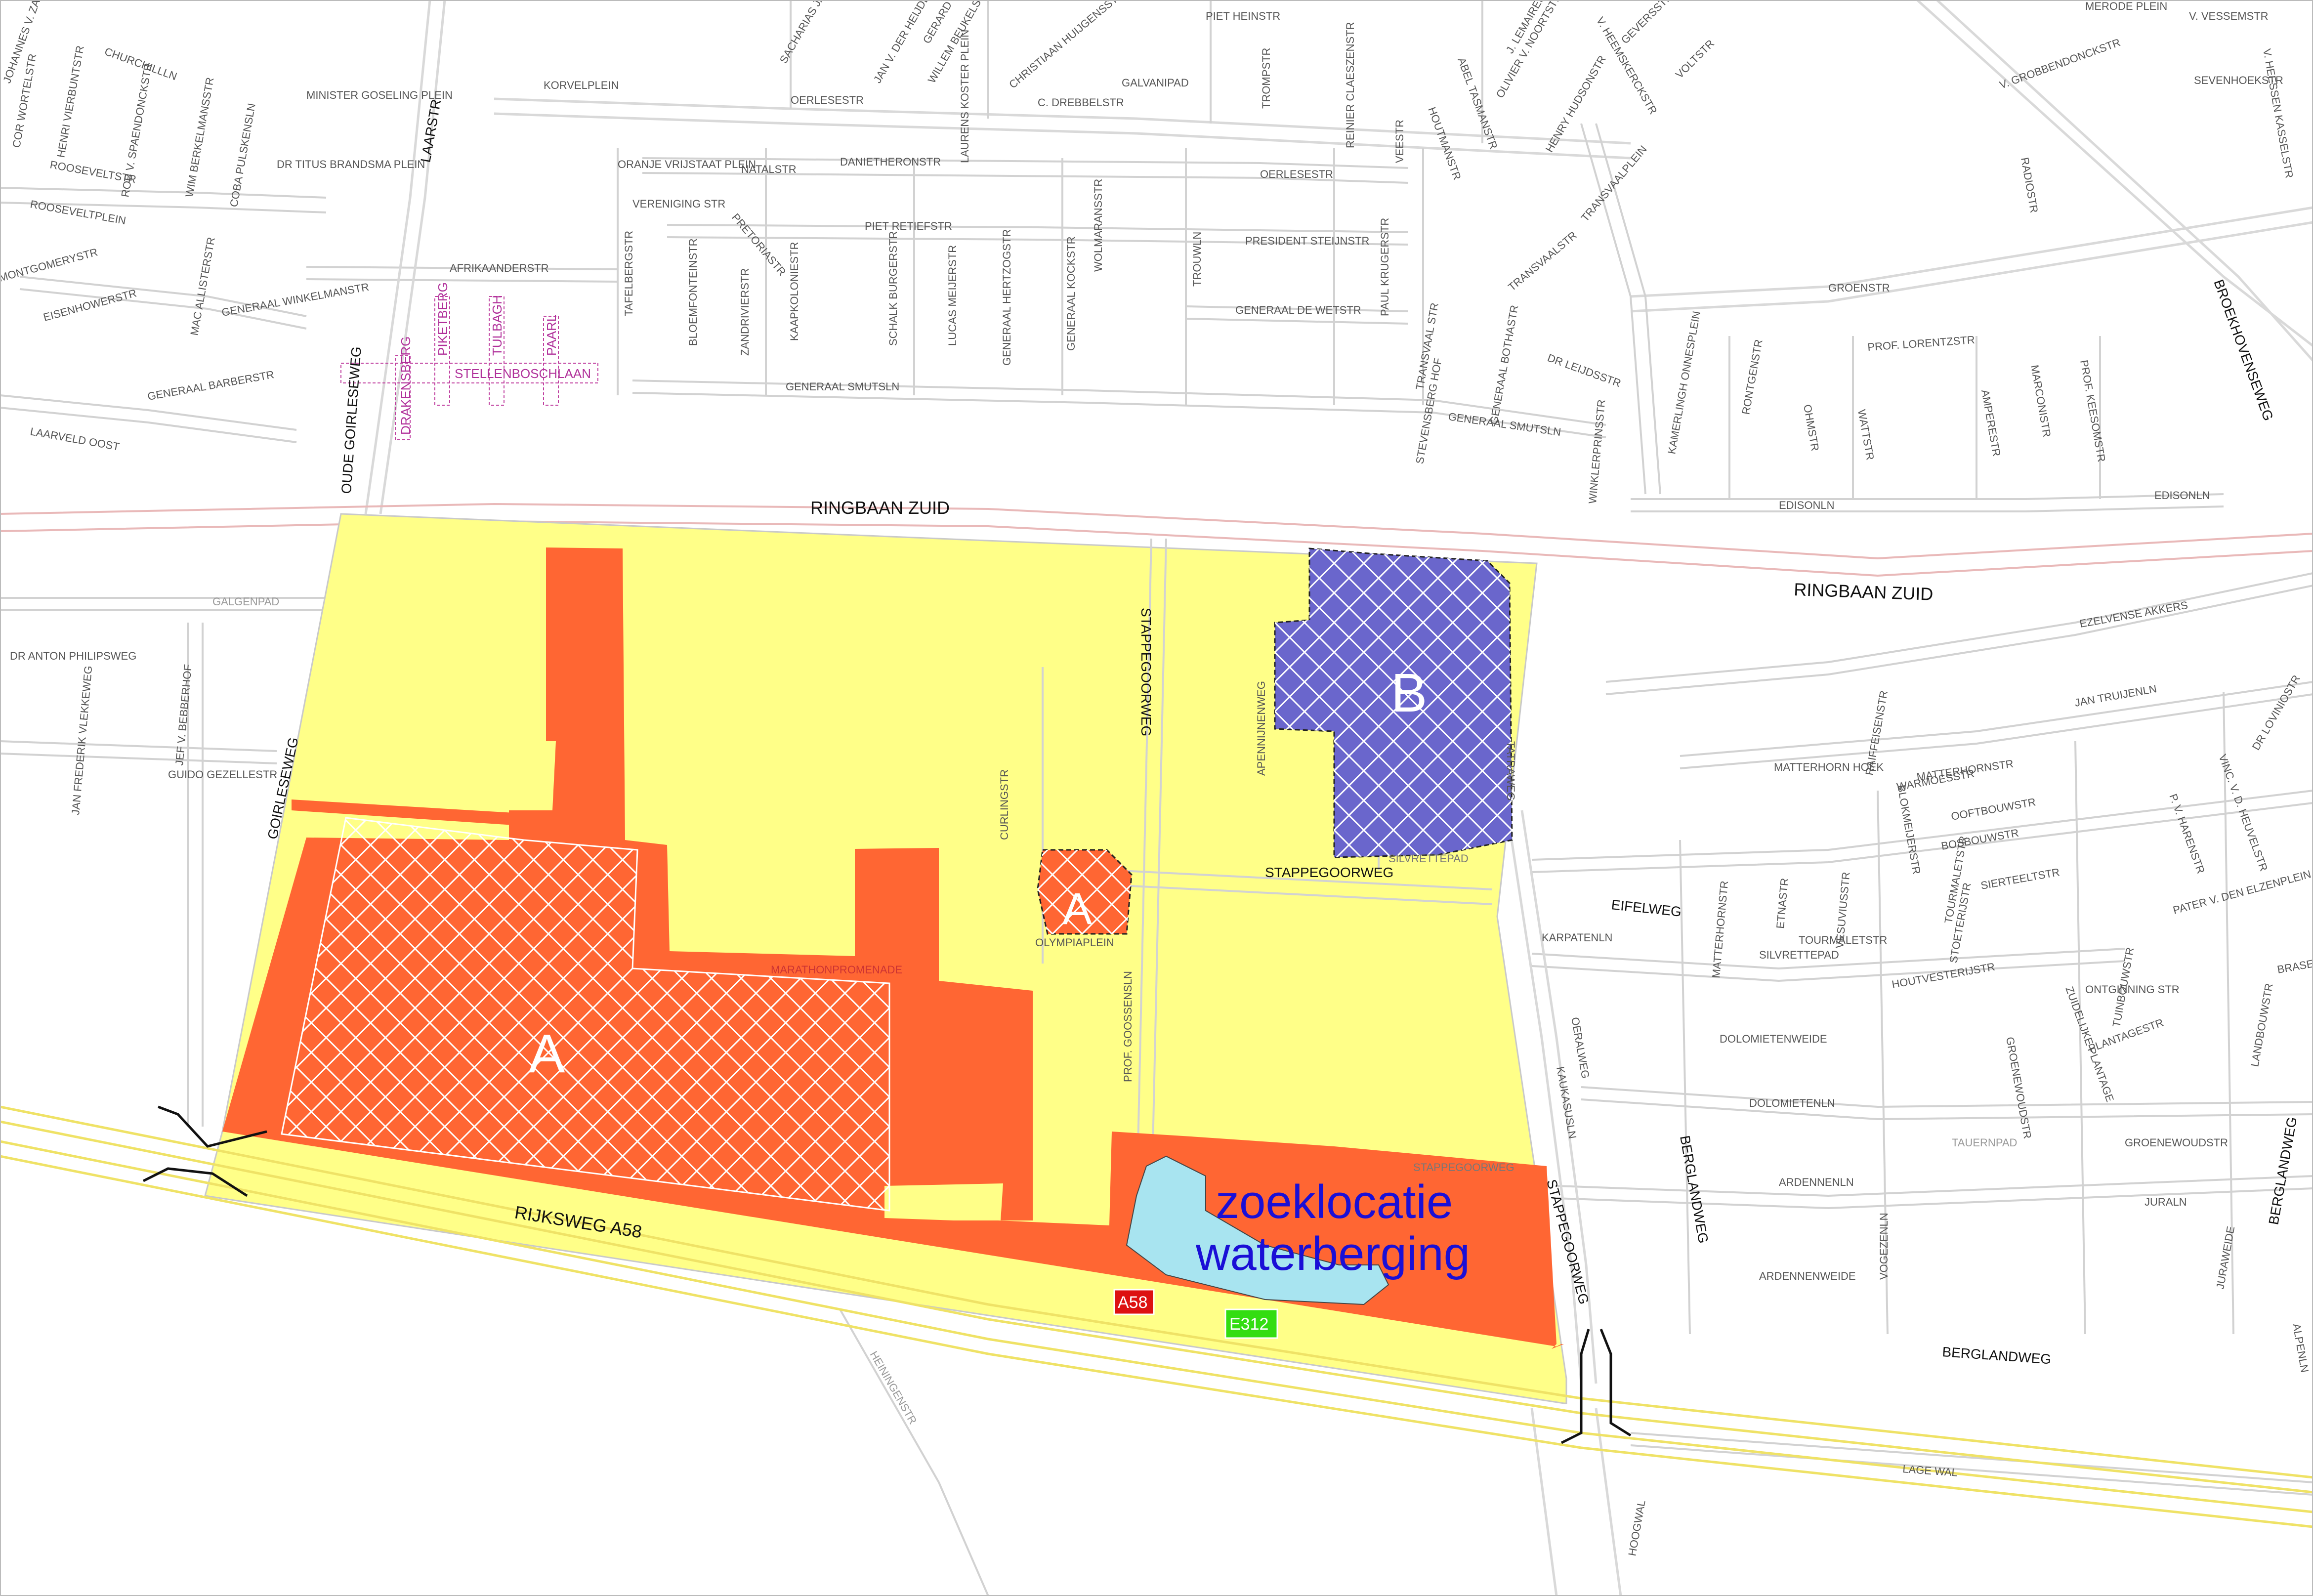 Image resolution: width=2313 pixels, height=1596 pixels. Describe the element at coordinates (1428, 858) in the screenshot. I see `label-silvrettepad-2: SILVRETTEPAD` at that location.